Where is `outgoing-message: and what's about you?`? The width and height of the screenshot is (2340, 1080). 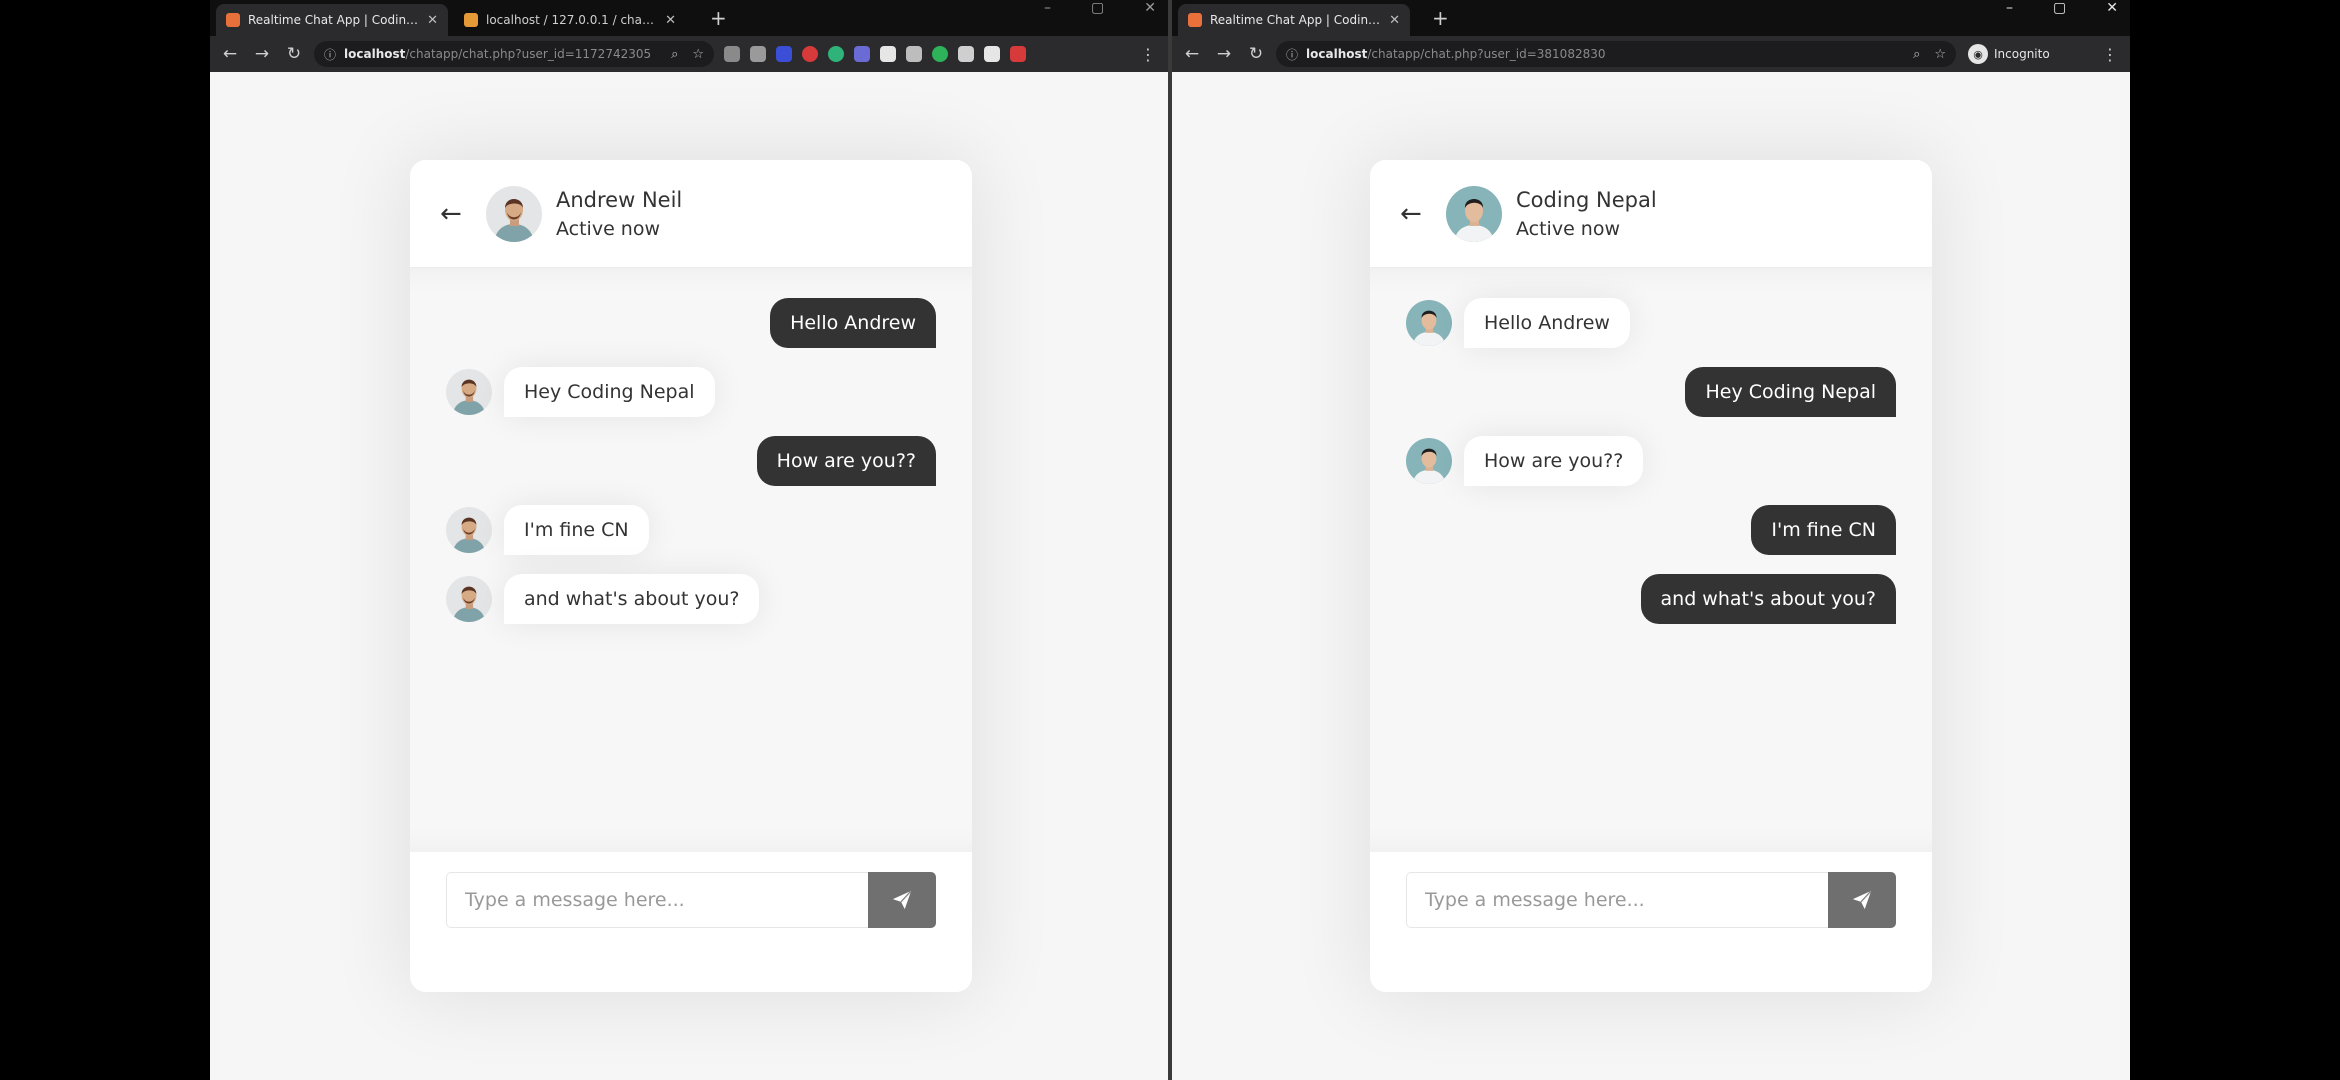 outgoing-message: and what's about you? is located at coordinates (1768, 599).